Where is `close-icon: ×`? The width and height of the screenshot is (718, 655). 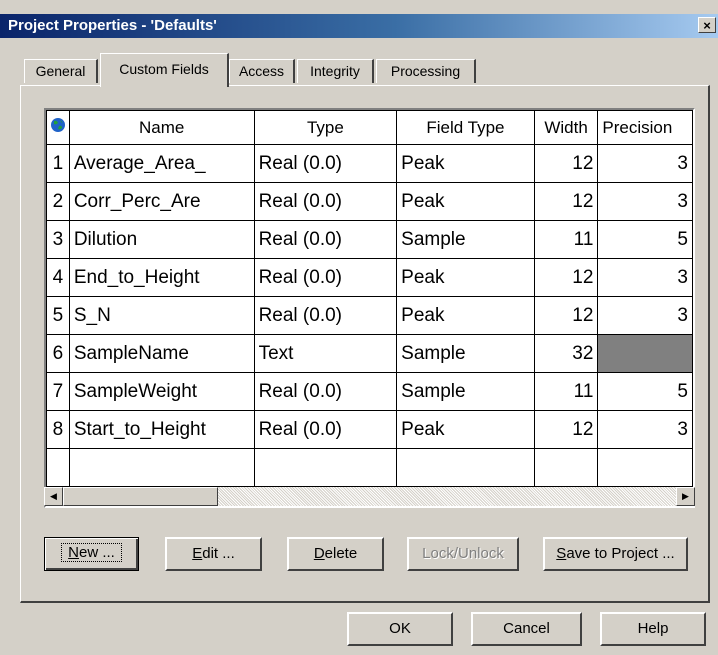
close-icon: × is located at coordinates (707, 25).